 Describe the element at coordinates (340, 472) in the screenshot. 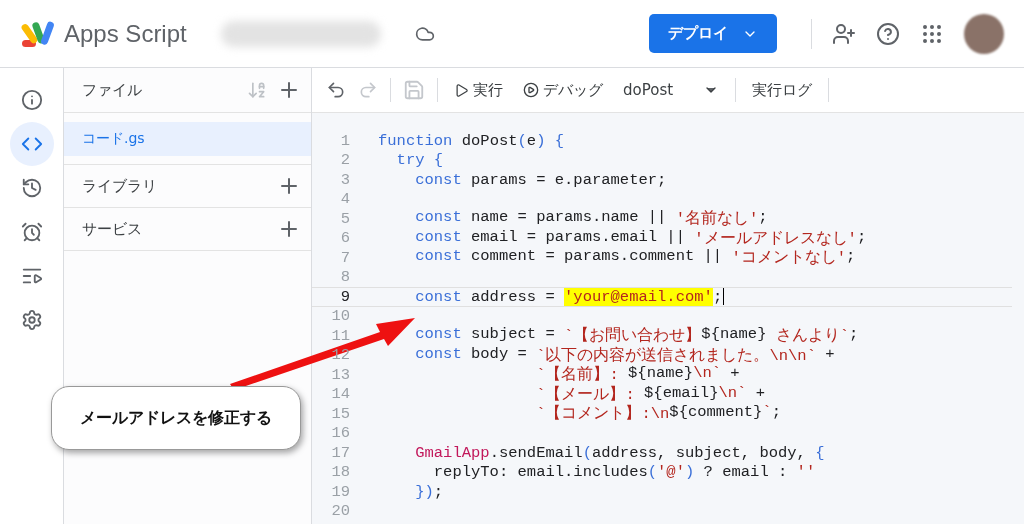

I see `line-number: 18` at that location.